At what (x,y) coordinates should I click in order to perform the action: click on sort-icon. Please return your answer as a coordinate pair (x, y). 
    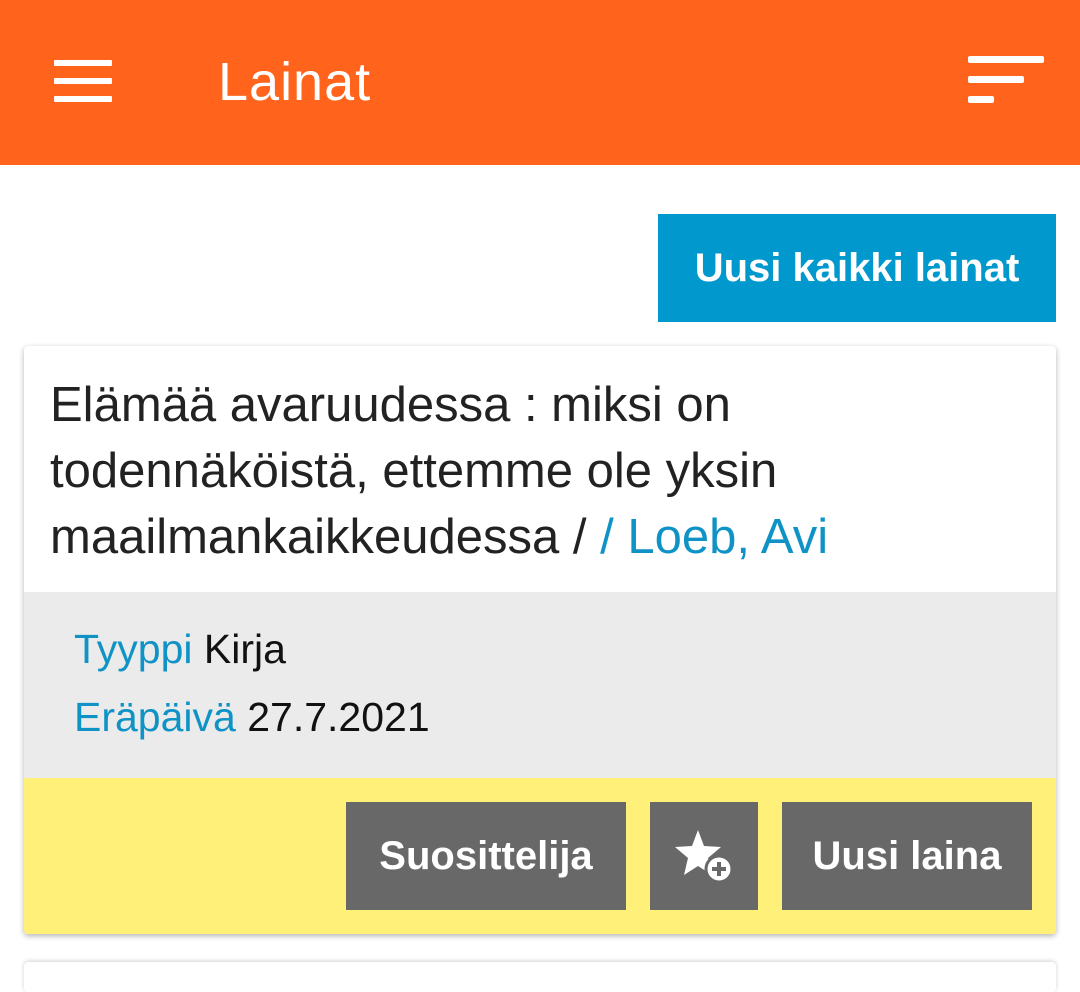
    Looking at the image, I should click on (1008, 82).